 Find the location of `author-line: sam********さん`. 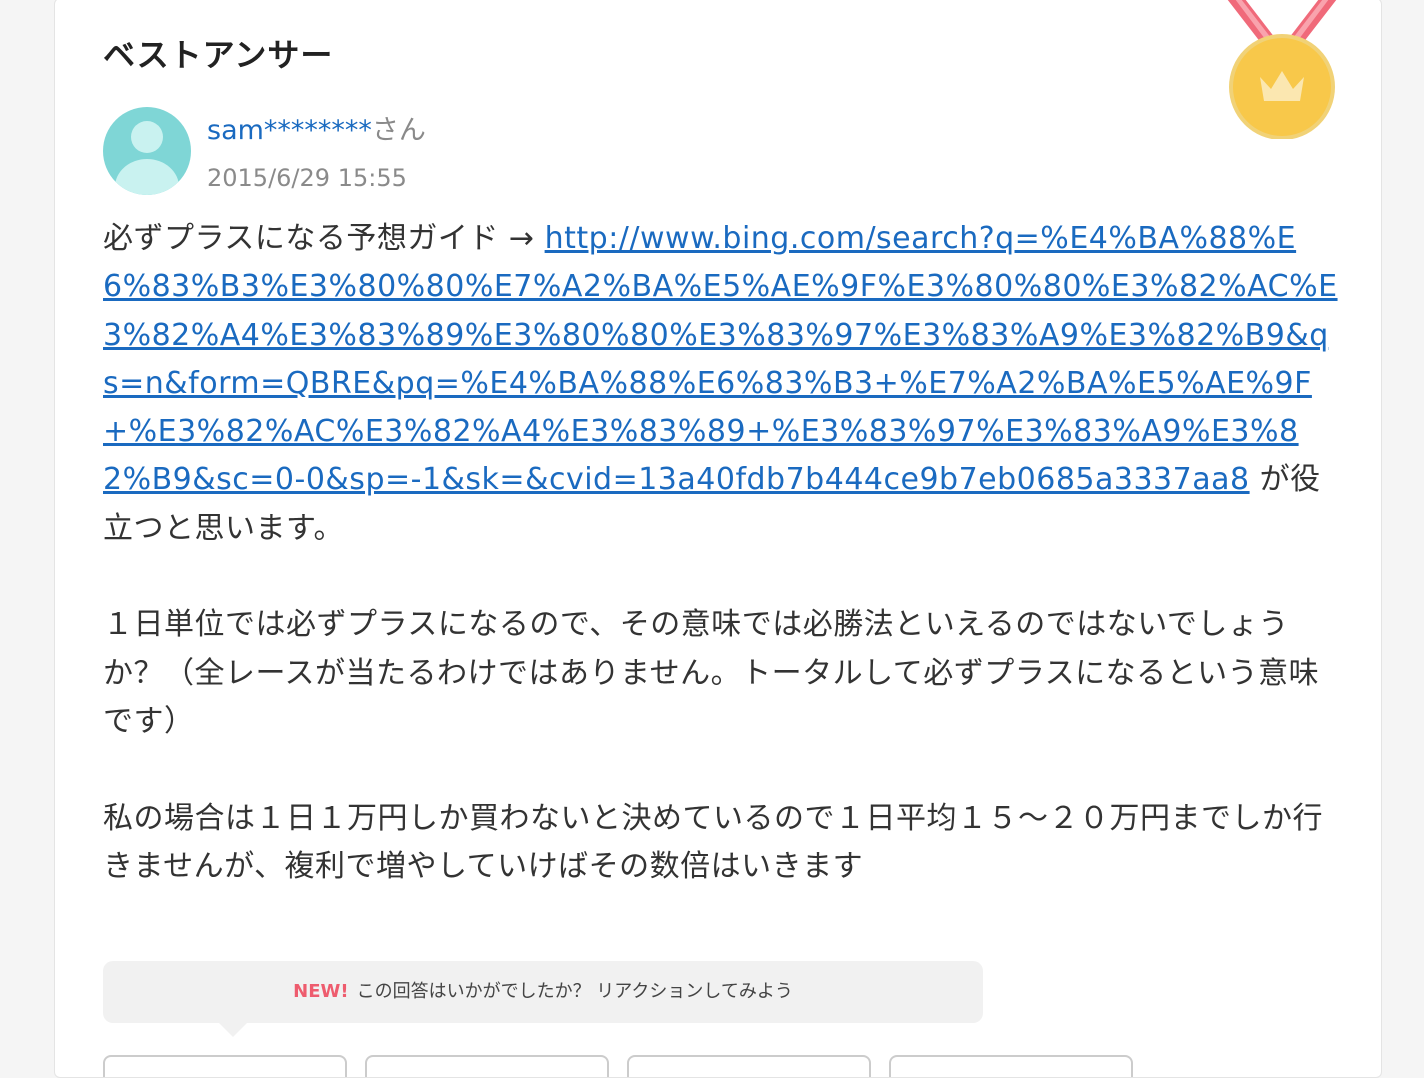

author-line: sam********さん is located at coordinates (316, 131).